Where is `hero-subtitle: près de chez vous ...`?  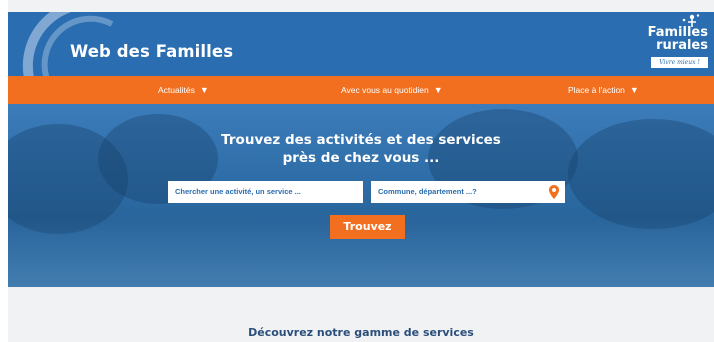 hero-subtitle: près de chez vous ... is located at coordinates (361, 158).